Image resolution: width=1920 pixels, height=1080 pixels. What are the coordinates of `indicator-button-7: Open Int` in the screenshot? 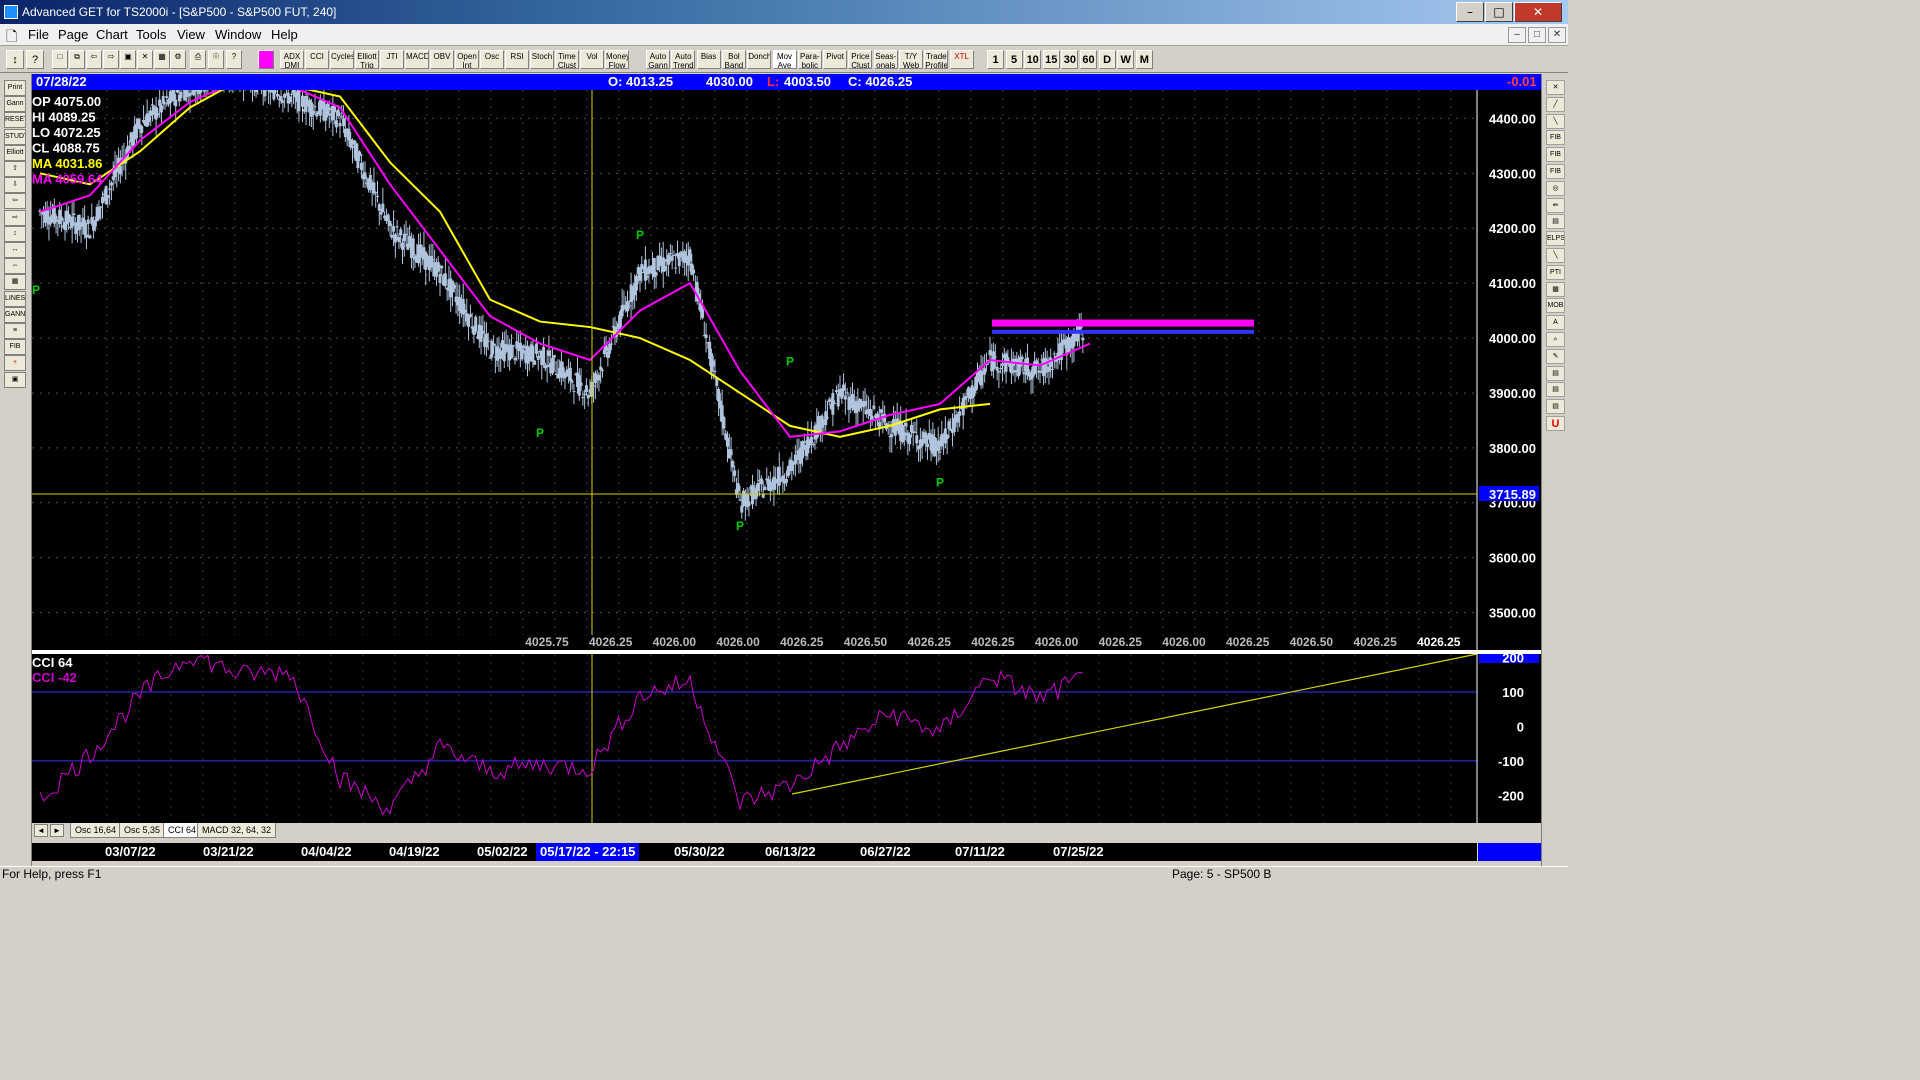 It's located at (467, 59).